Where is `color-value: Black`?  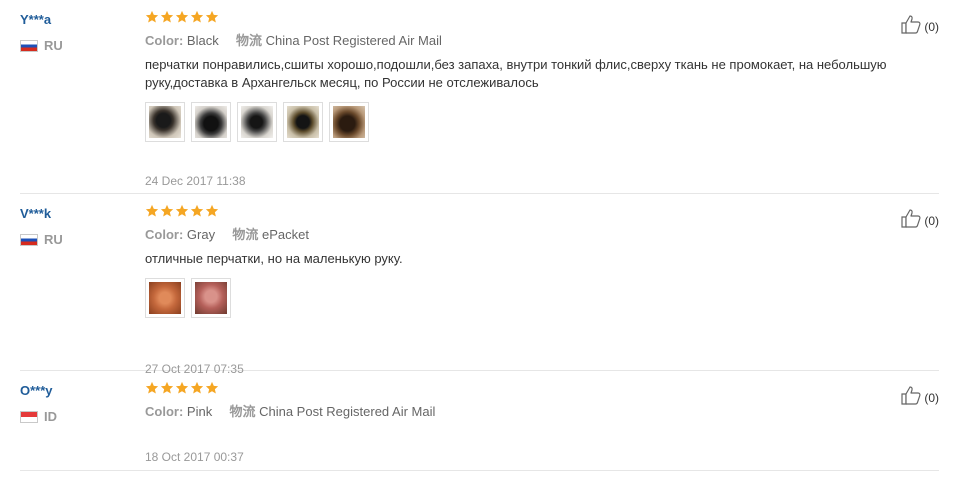 color-value: Black is located at coordinates (202, 40).